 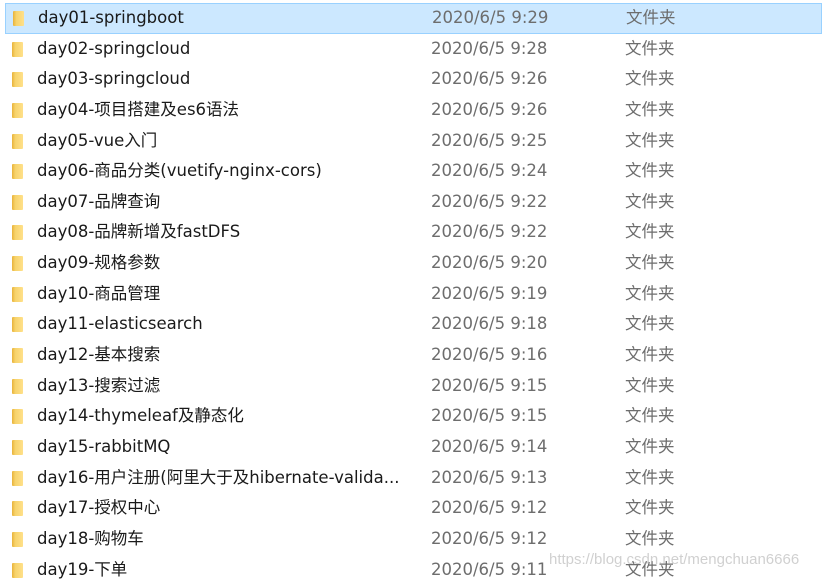 I want to click on file-name: day18-购物车, so click(x=90, y=538).